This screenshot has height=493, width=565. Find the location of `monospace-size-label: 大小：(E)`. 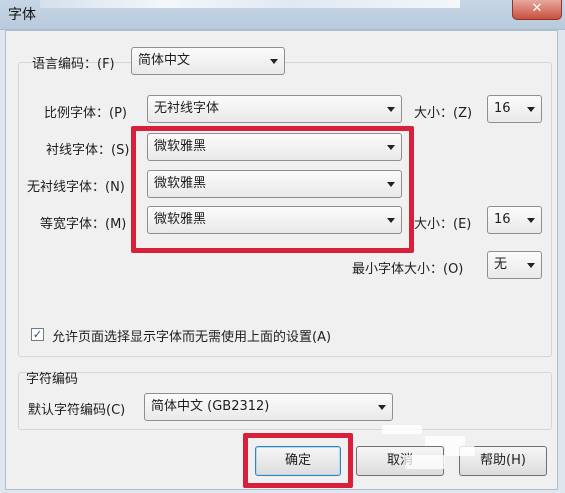

monospace-size-label: 大小：(E) is located at coordinates (443, 224).